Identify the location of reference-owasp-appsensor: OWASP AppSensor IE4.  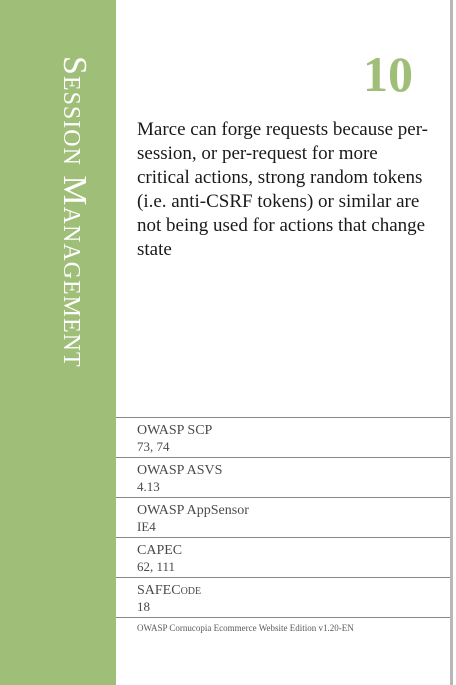
(284, 517).